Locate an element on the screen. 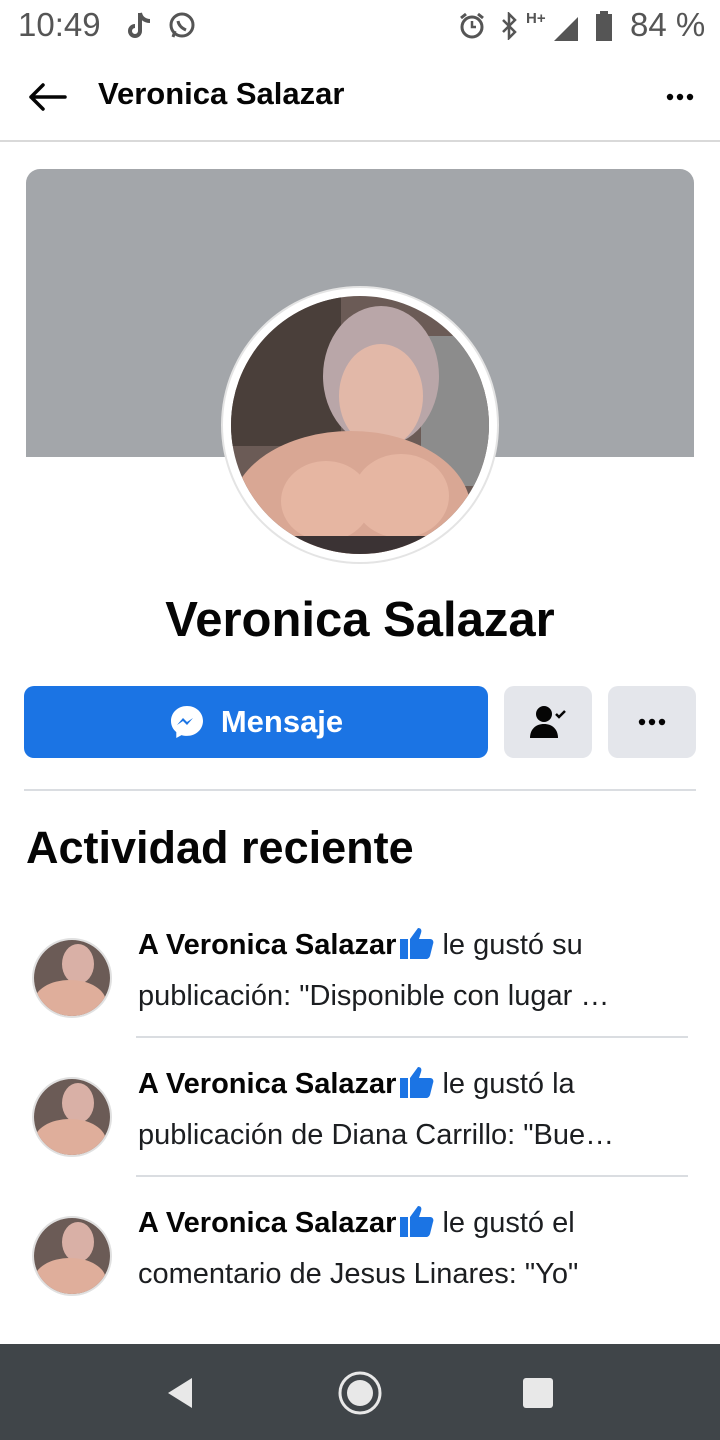 The width and height of the screenshot is (720, 1440). profile-photo-image is located at coordinates (360, 425).